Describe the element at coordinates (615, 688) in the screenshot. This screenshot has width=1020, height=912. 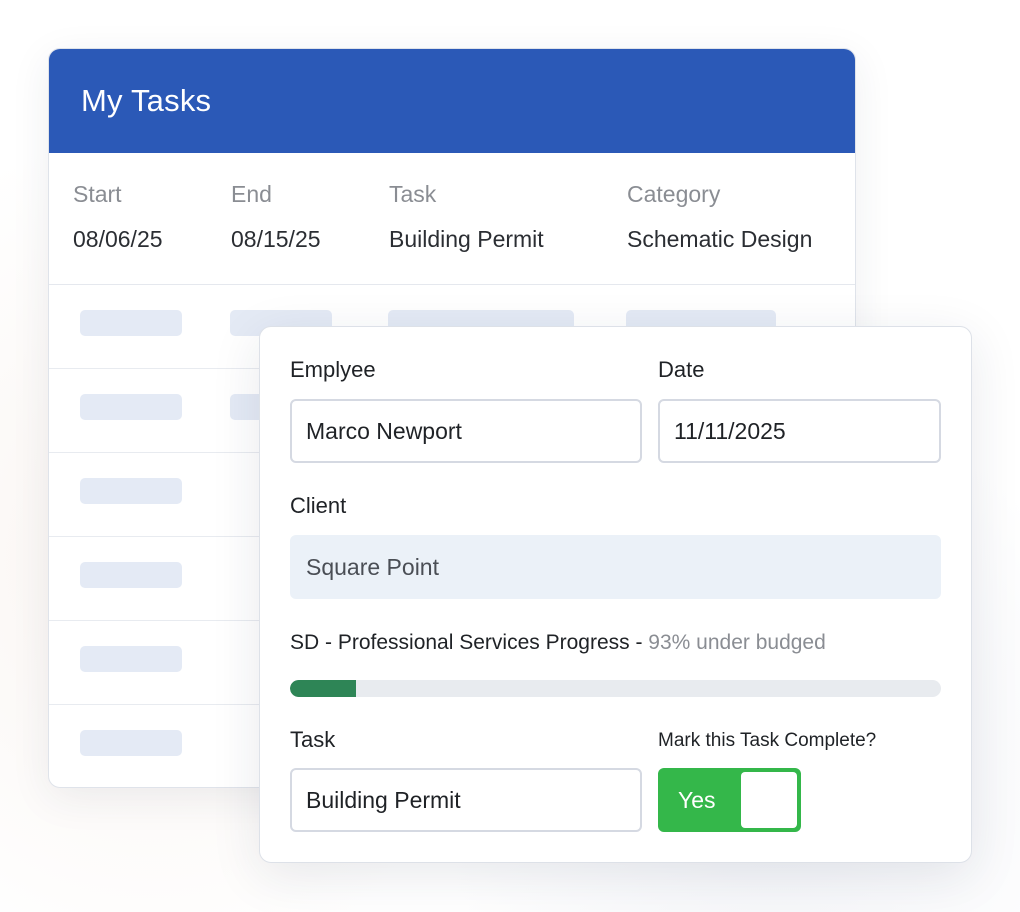
I see `progress-bar` at that location.